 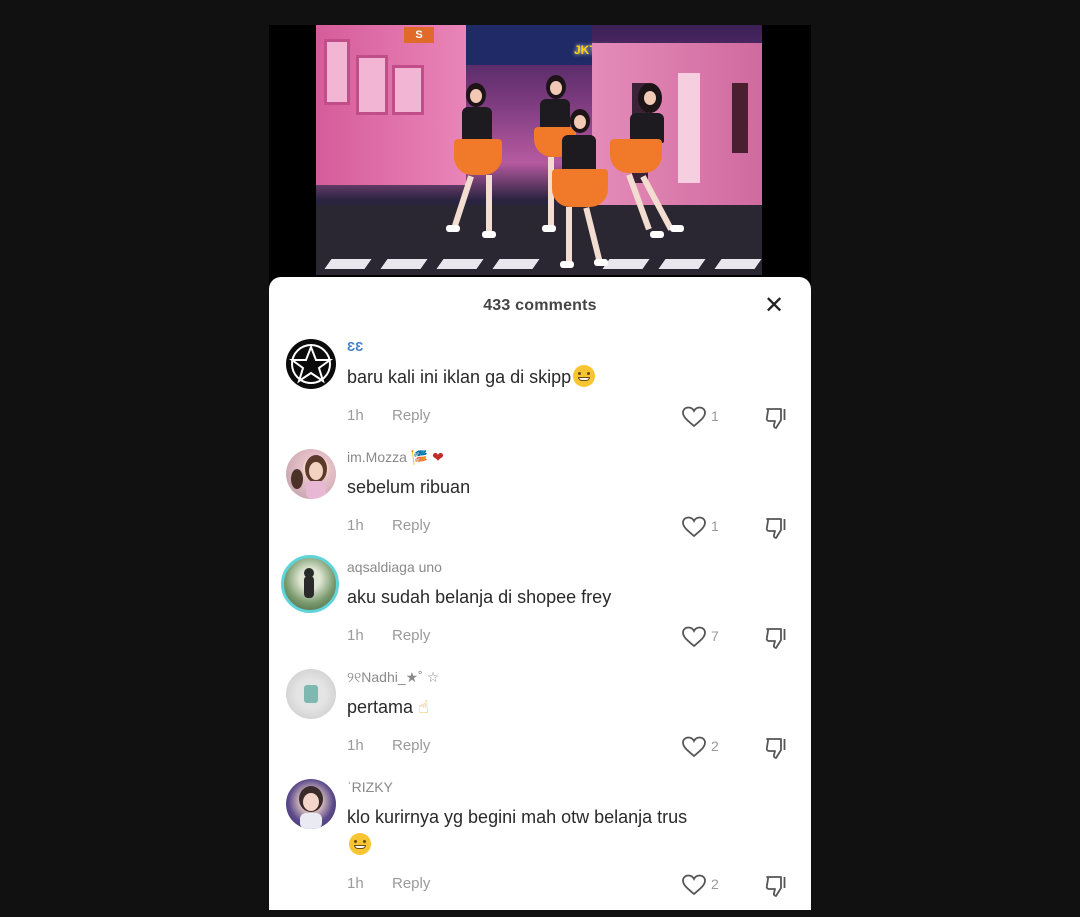 I want to click on video-player: S JKT48, so click(x=540, y=156).